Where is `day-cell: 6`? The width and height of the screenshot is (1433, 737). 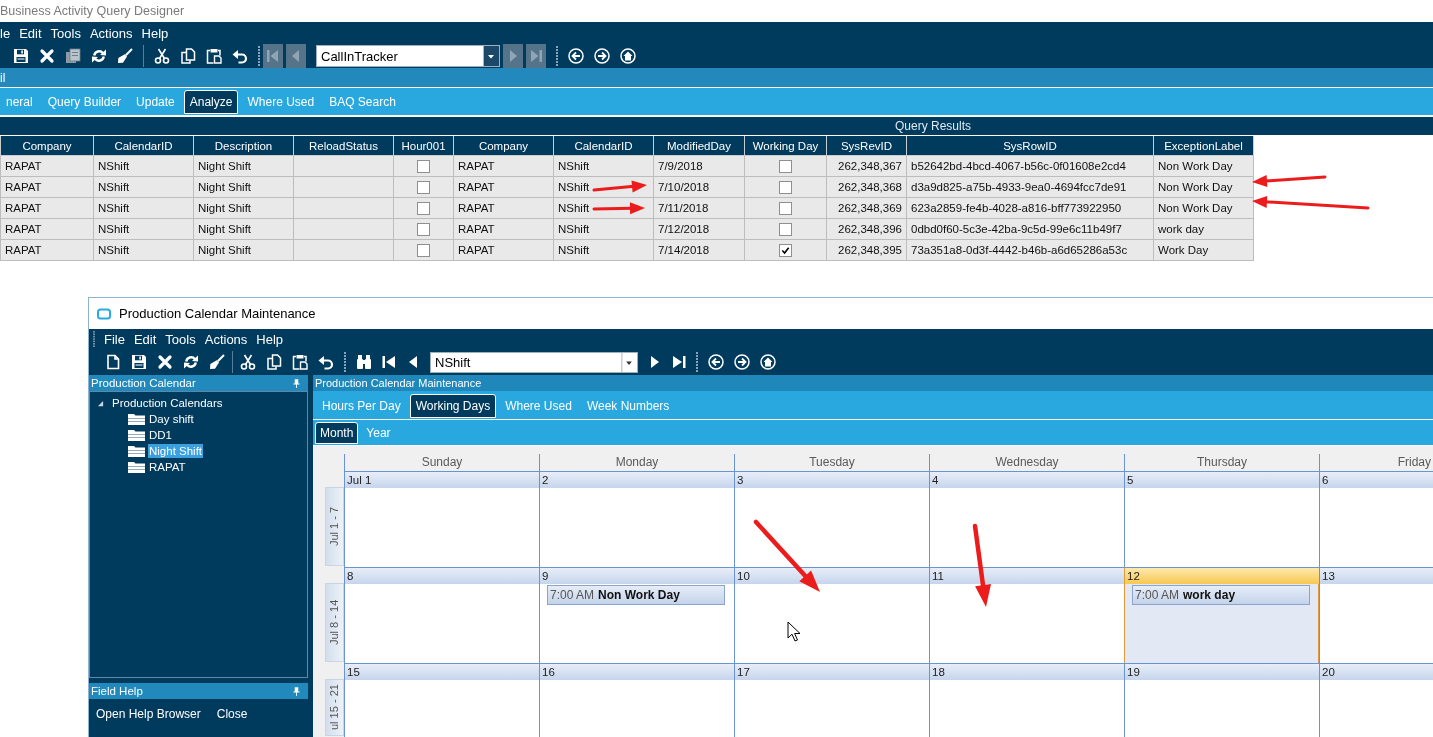
day-cell: 6 is located at coordinates (1376, 519).